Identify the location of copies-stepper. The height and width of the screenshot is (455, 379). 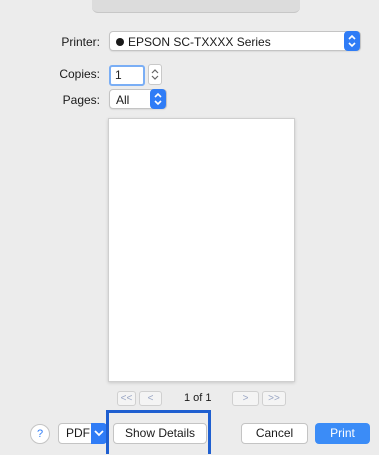
(155, 74).